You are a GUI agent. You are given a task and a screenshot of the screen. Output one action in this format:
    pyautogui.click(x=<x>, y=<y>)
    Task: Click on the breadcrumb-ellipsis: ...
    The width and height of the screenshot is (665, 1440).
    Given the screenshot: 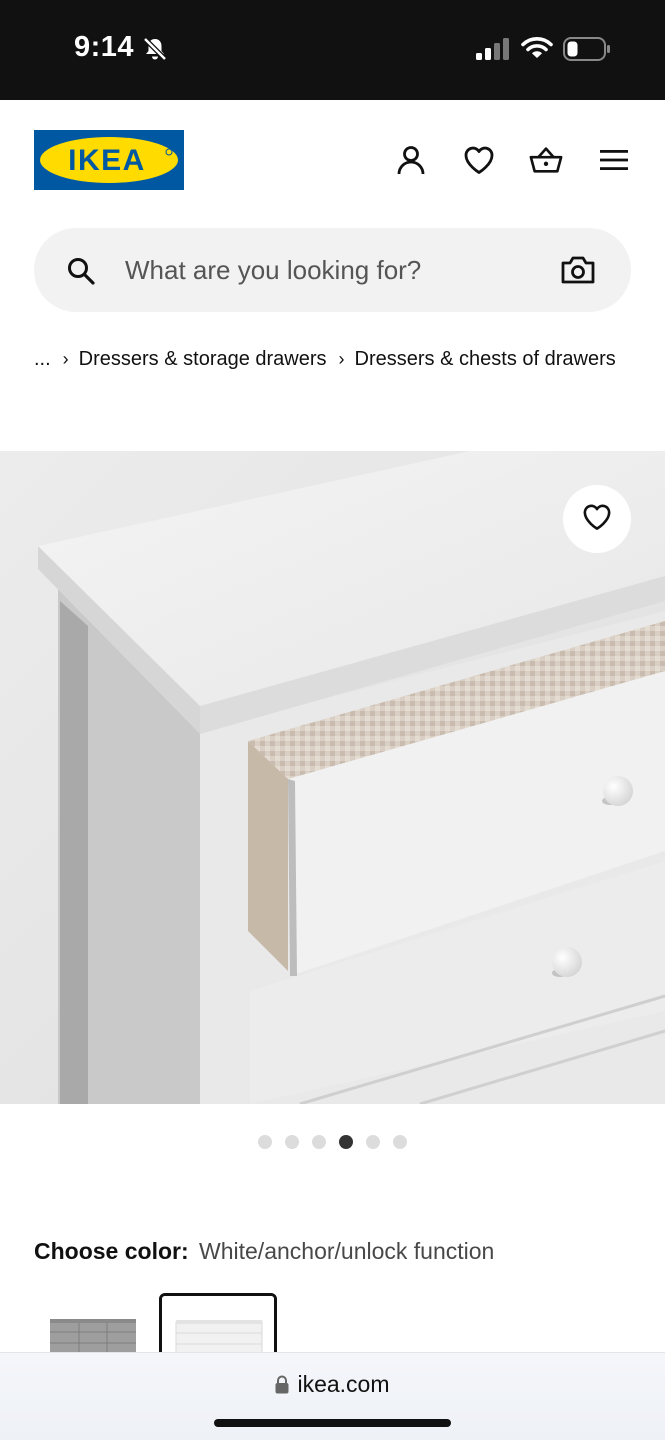 What is the action you would take?
    pyautogui.click(x=42, y=359)
    